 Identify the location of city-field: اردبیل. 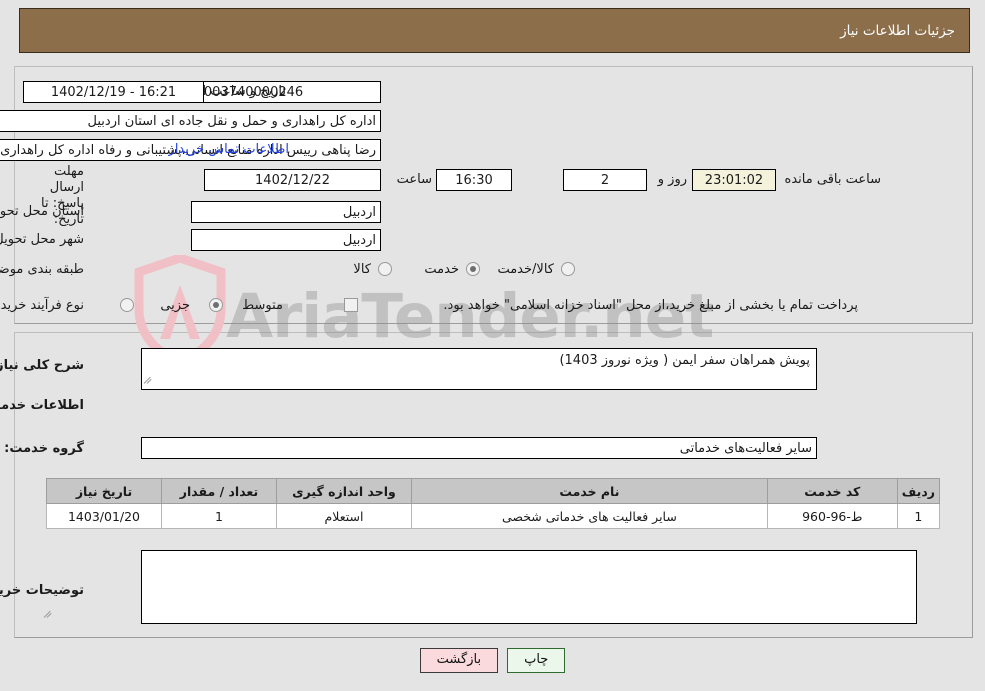
(286, 240).